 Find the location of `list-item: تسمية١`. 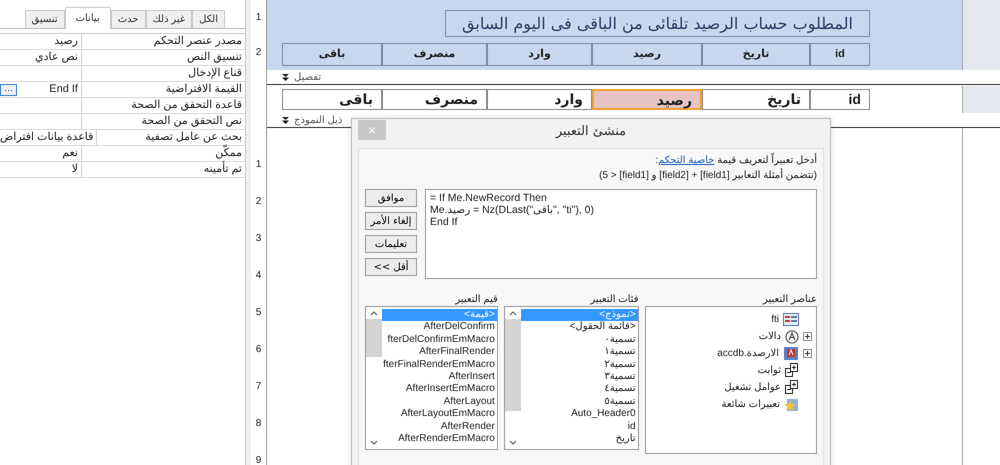

list-item: تسمية١ is located at coordinates (579, 352).